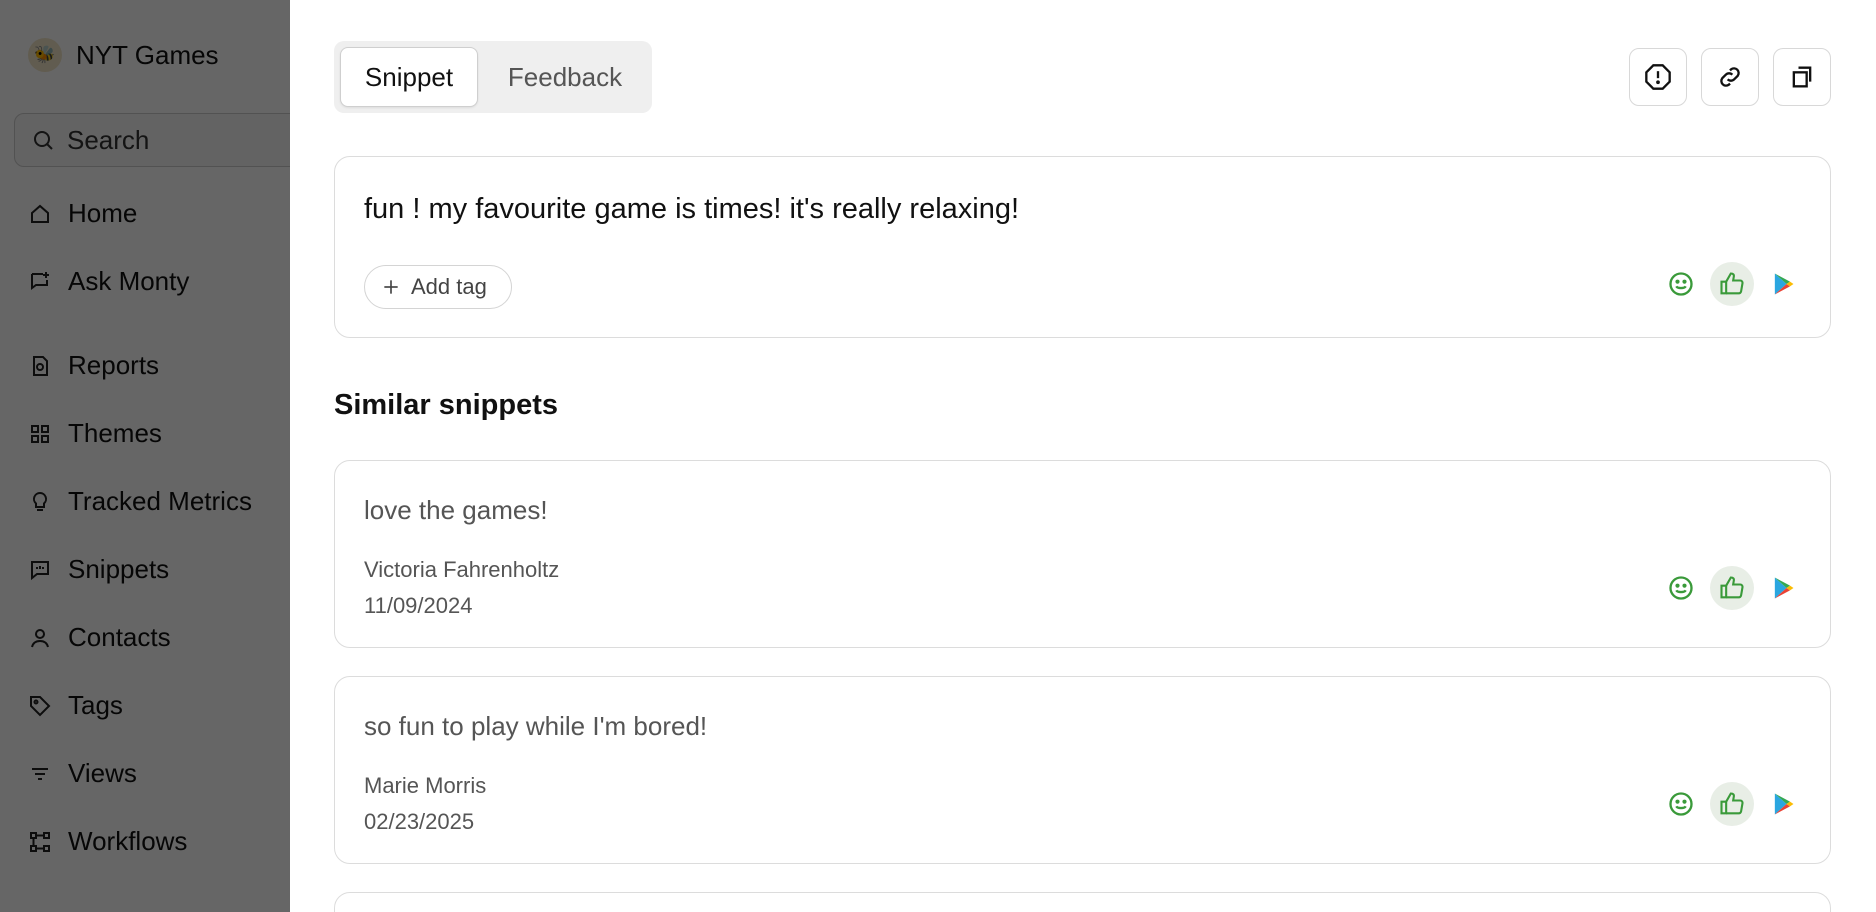 This screenshot has width=1876, height=912. I want to click on similar-snippet-text: love the games!, so click(456, 510).